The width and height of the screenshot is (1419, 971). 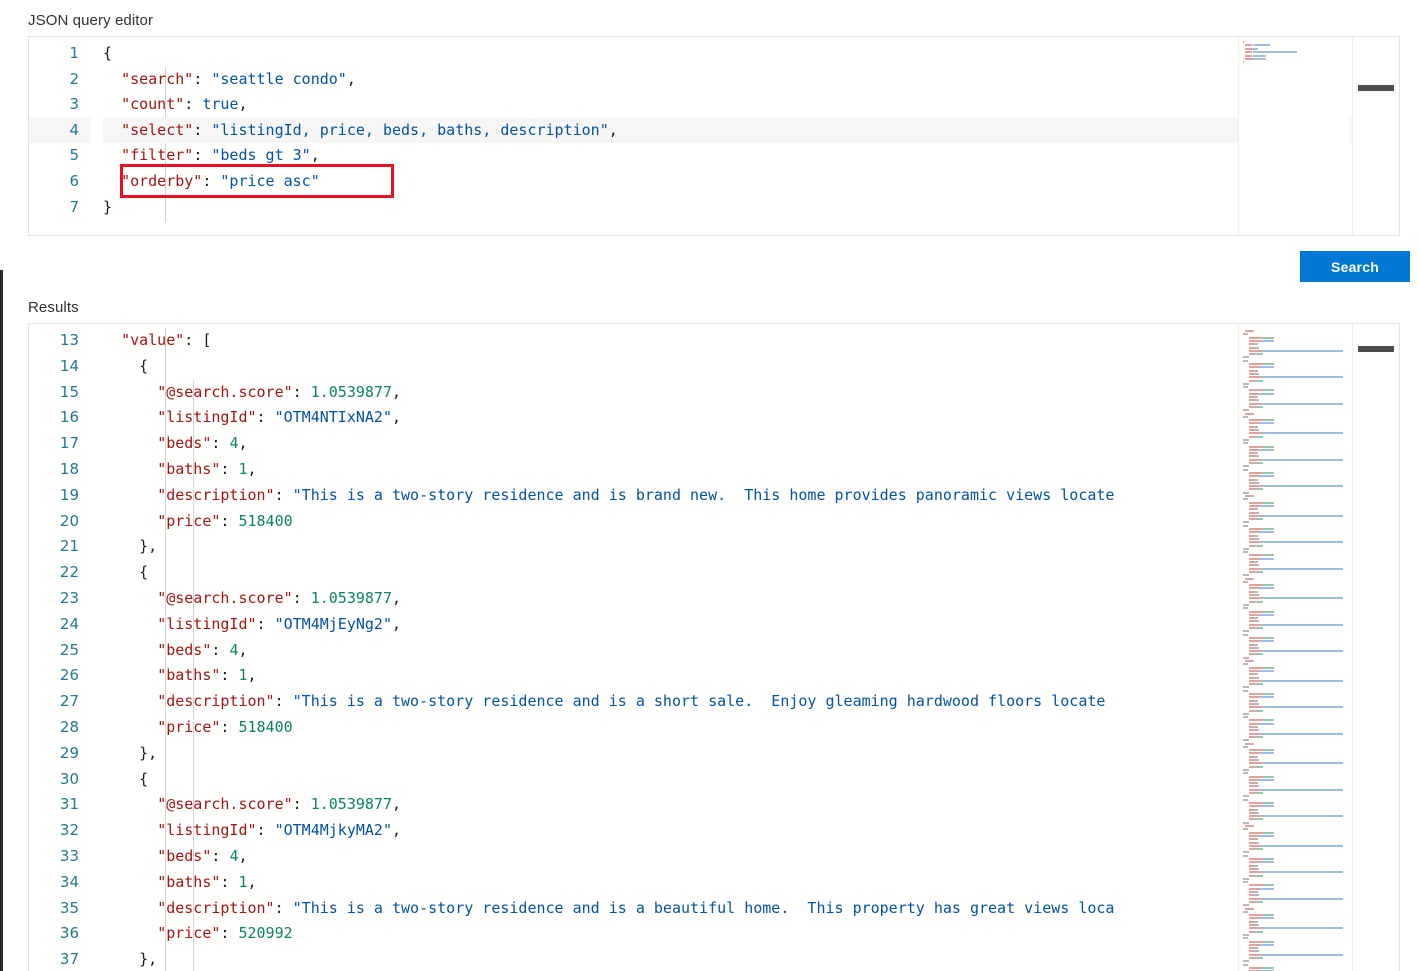 What do you see at coordinates (69, 855) in the screenshot?
I see `line-number: 33` at bounding box center [69, 855].